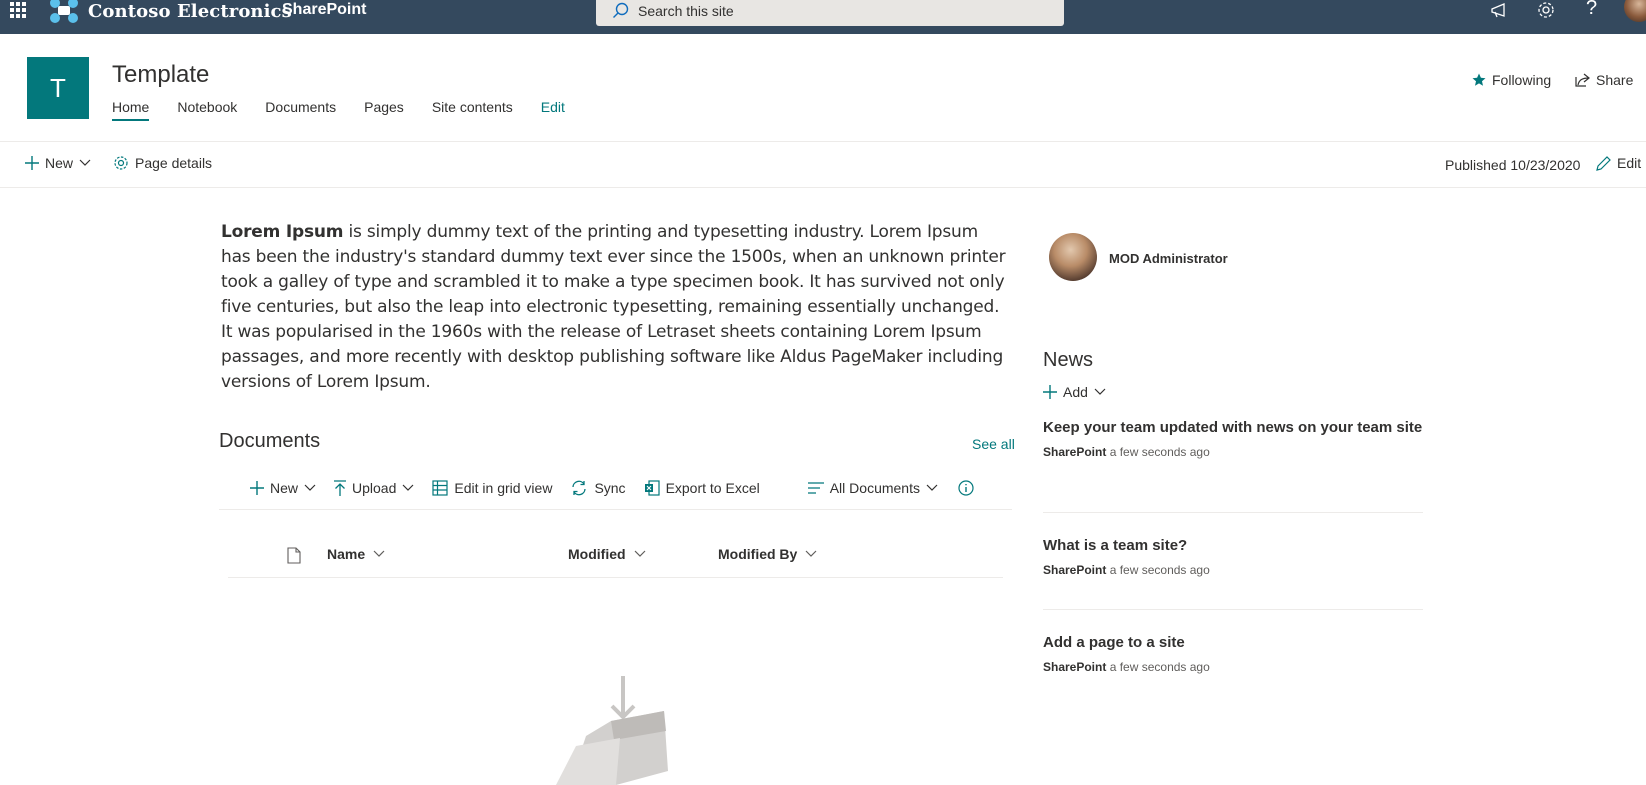  What do you see at coordinates (1233, 545) in the screenshot?
I see `news-headline: What is a team site?` at bounding box center [1233, 545].